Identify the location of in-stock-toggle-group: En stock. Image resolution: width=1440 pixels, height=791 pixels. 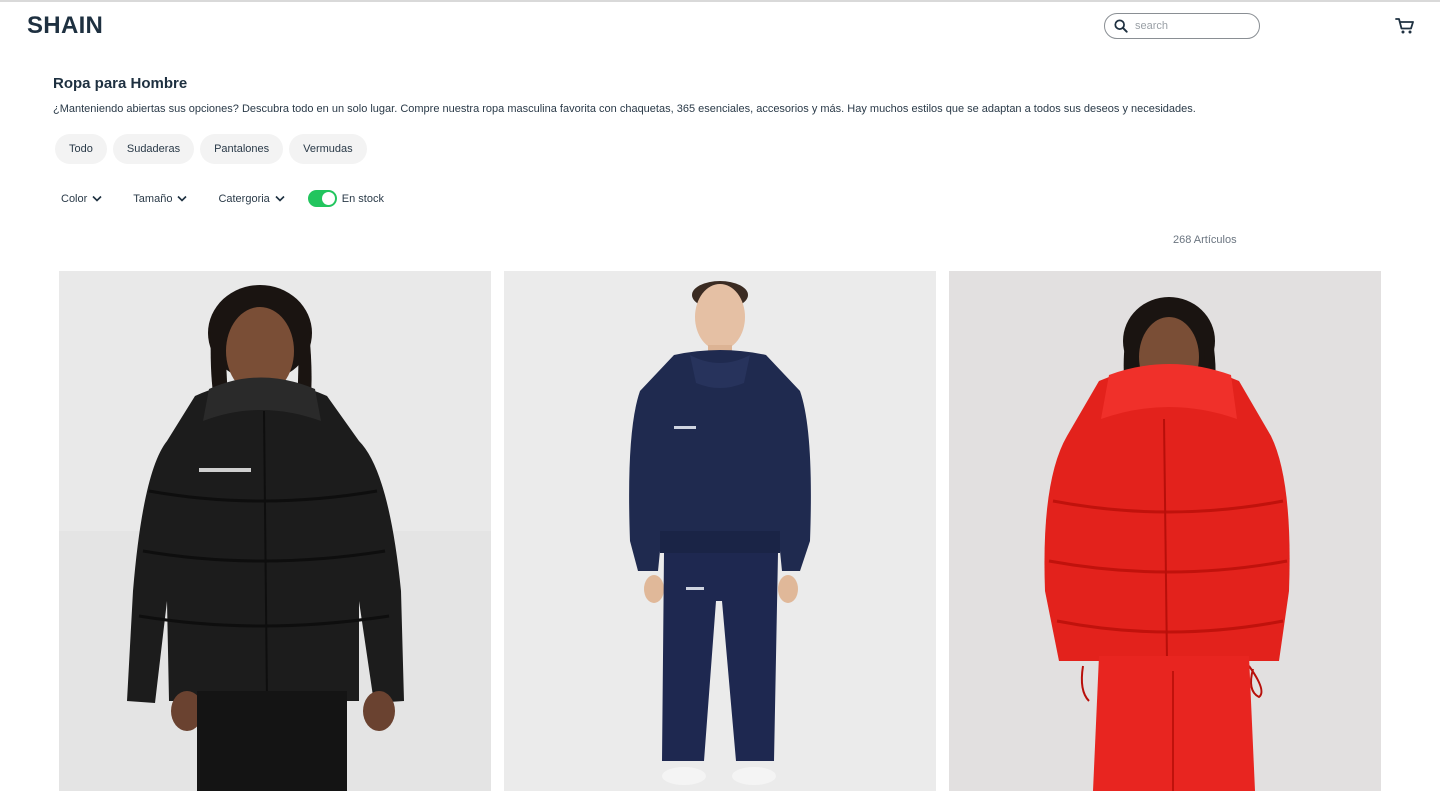
(345, 198).